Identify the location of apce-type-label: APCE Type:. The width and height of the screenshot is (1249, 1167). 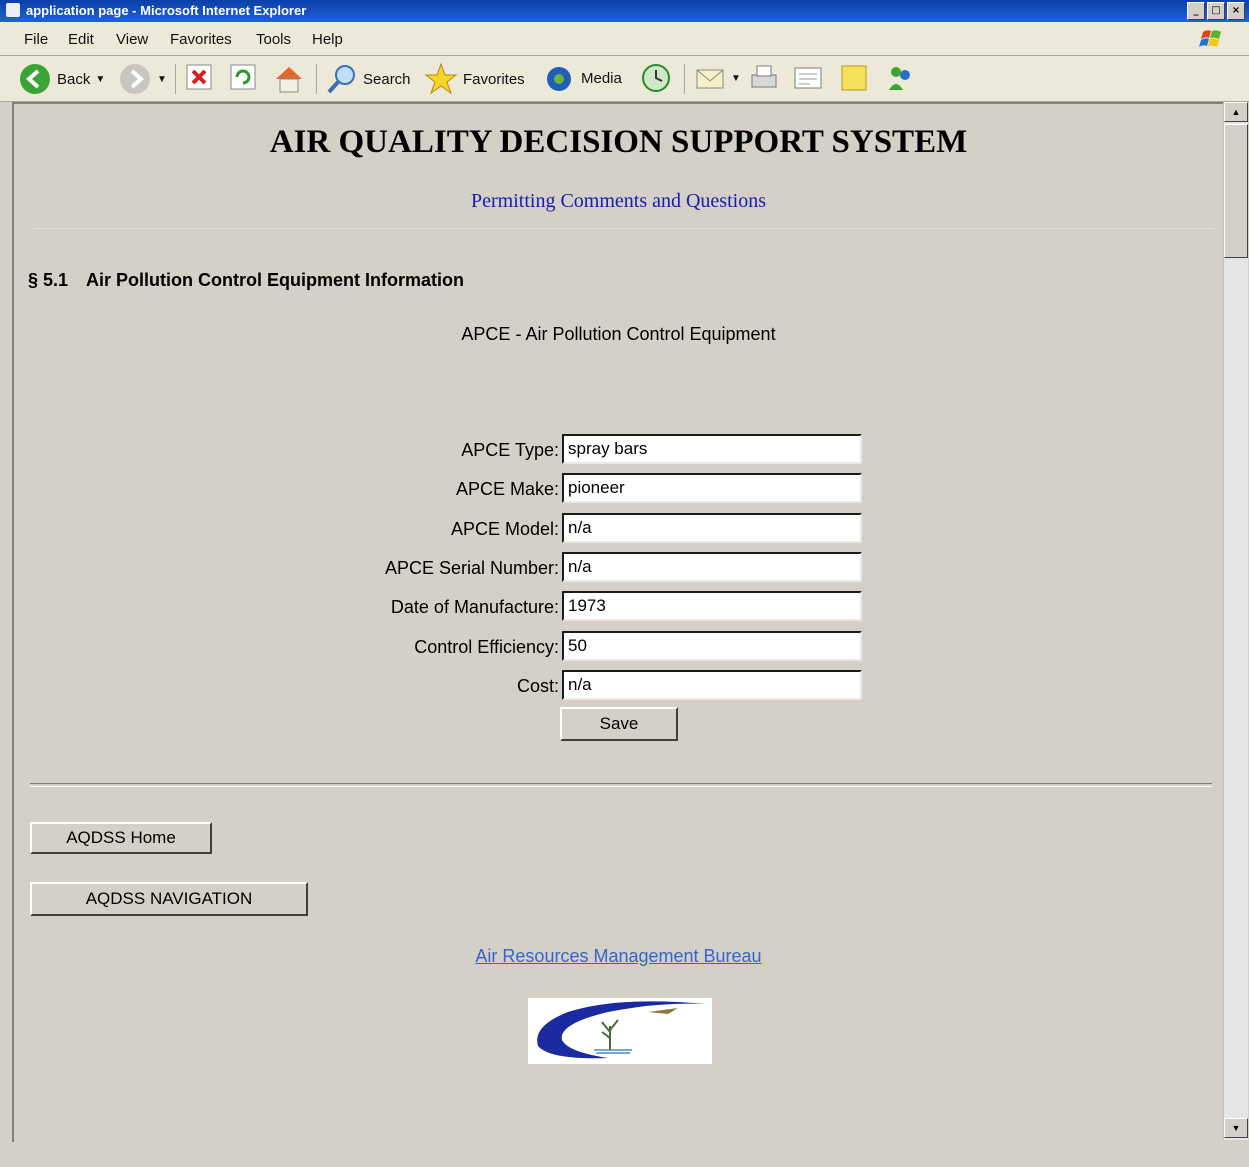
(510, 450).